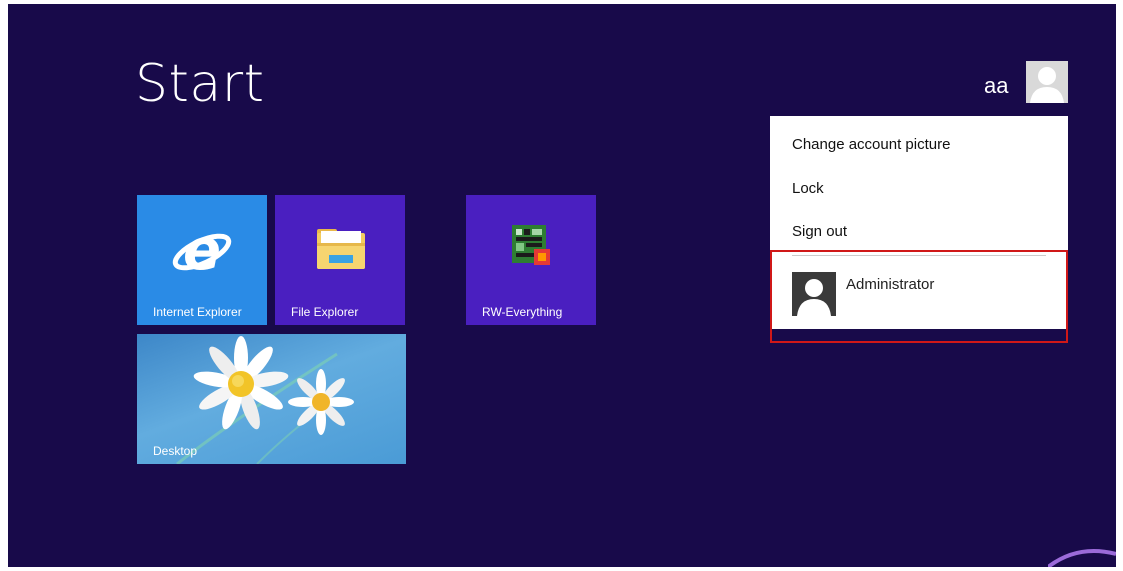 The image size is (1123, 571). What do you see at coordinates (922, 294) in the screenshot?
I see `switch-account-administrator: Administrator` at bounding box center [922, 294].